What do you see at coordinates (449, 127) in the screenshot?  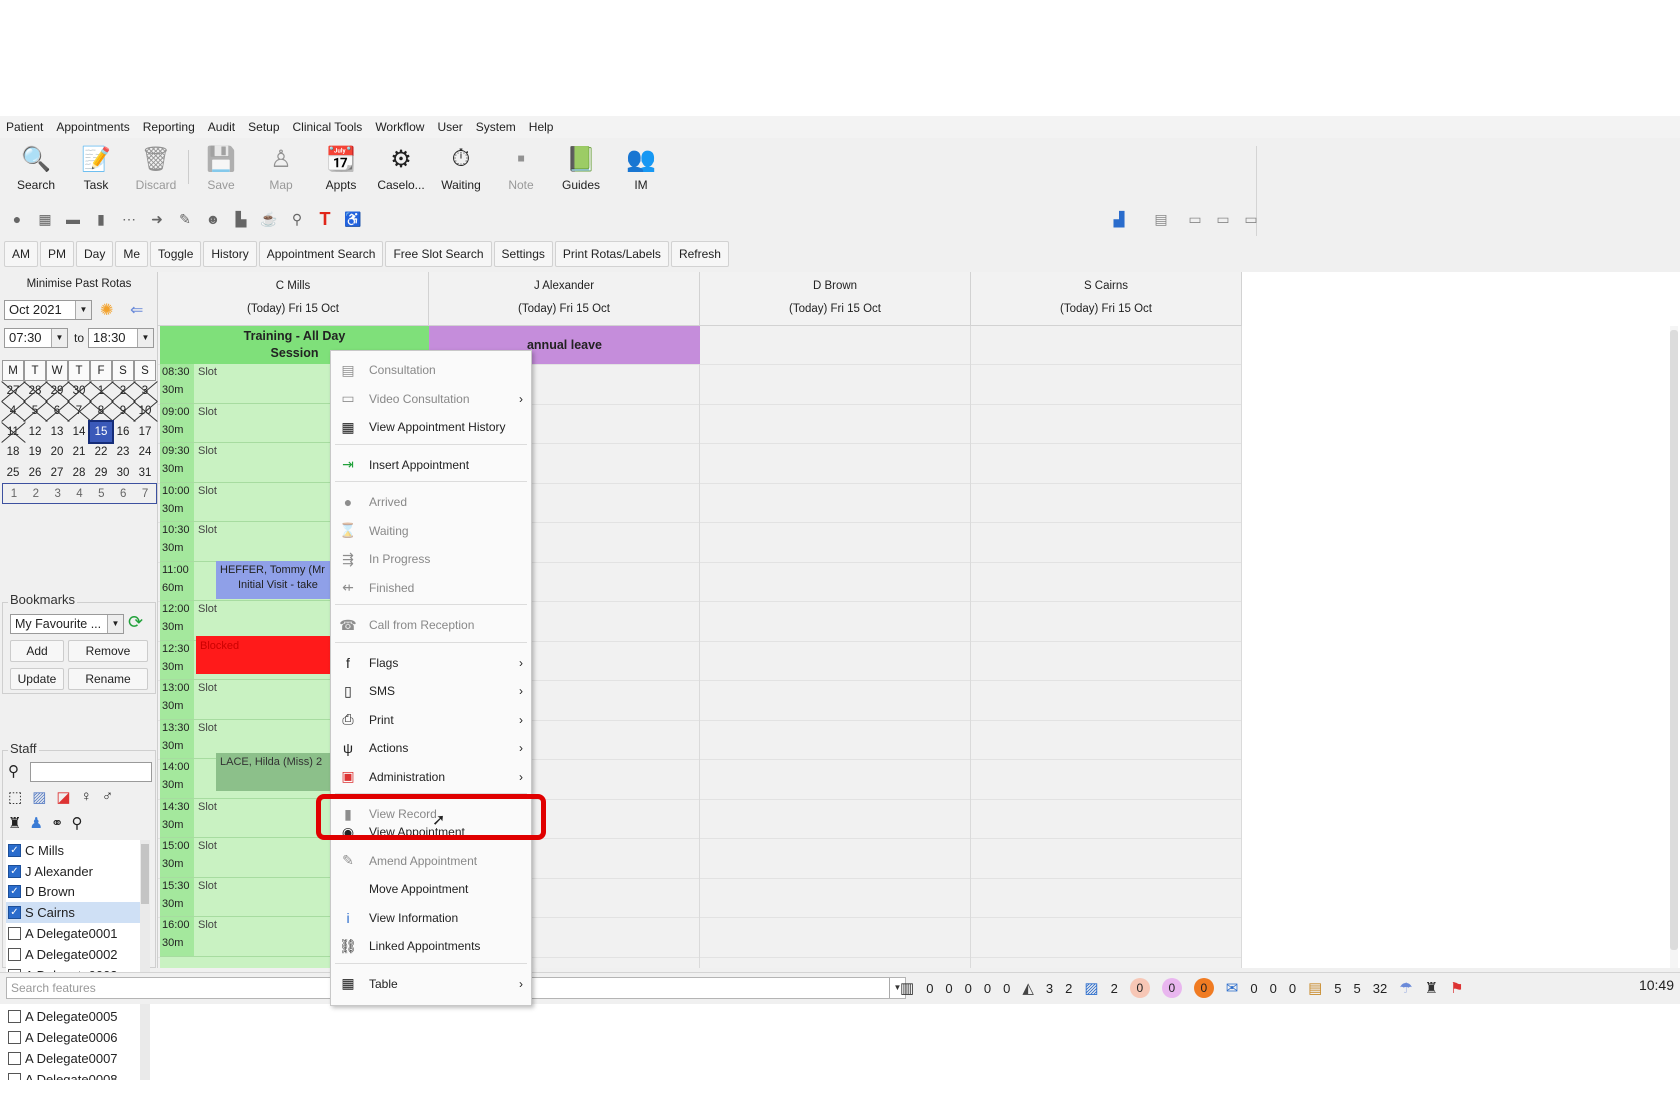 I see `menu-user: User` at bounding box center [449, 127].